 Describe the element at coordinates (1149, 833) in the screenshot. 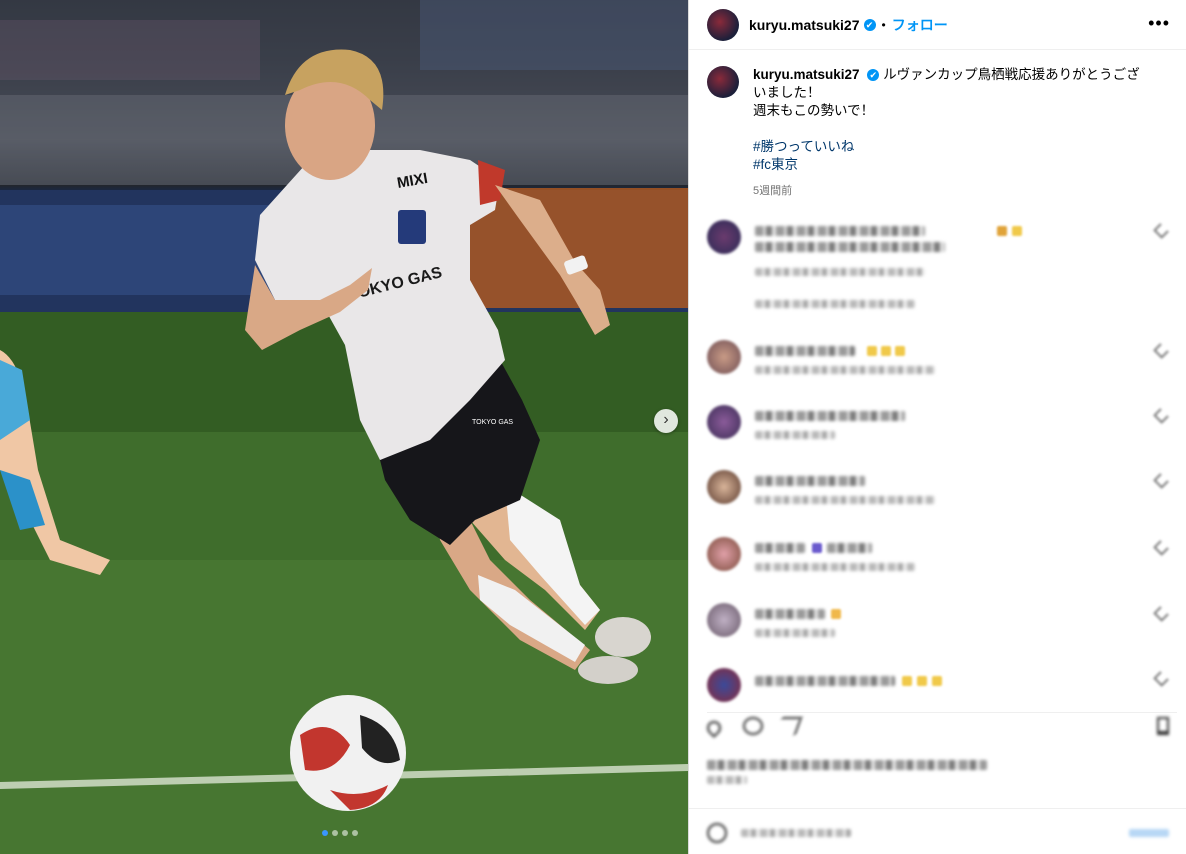

I see `post-comment-button` at that location.